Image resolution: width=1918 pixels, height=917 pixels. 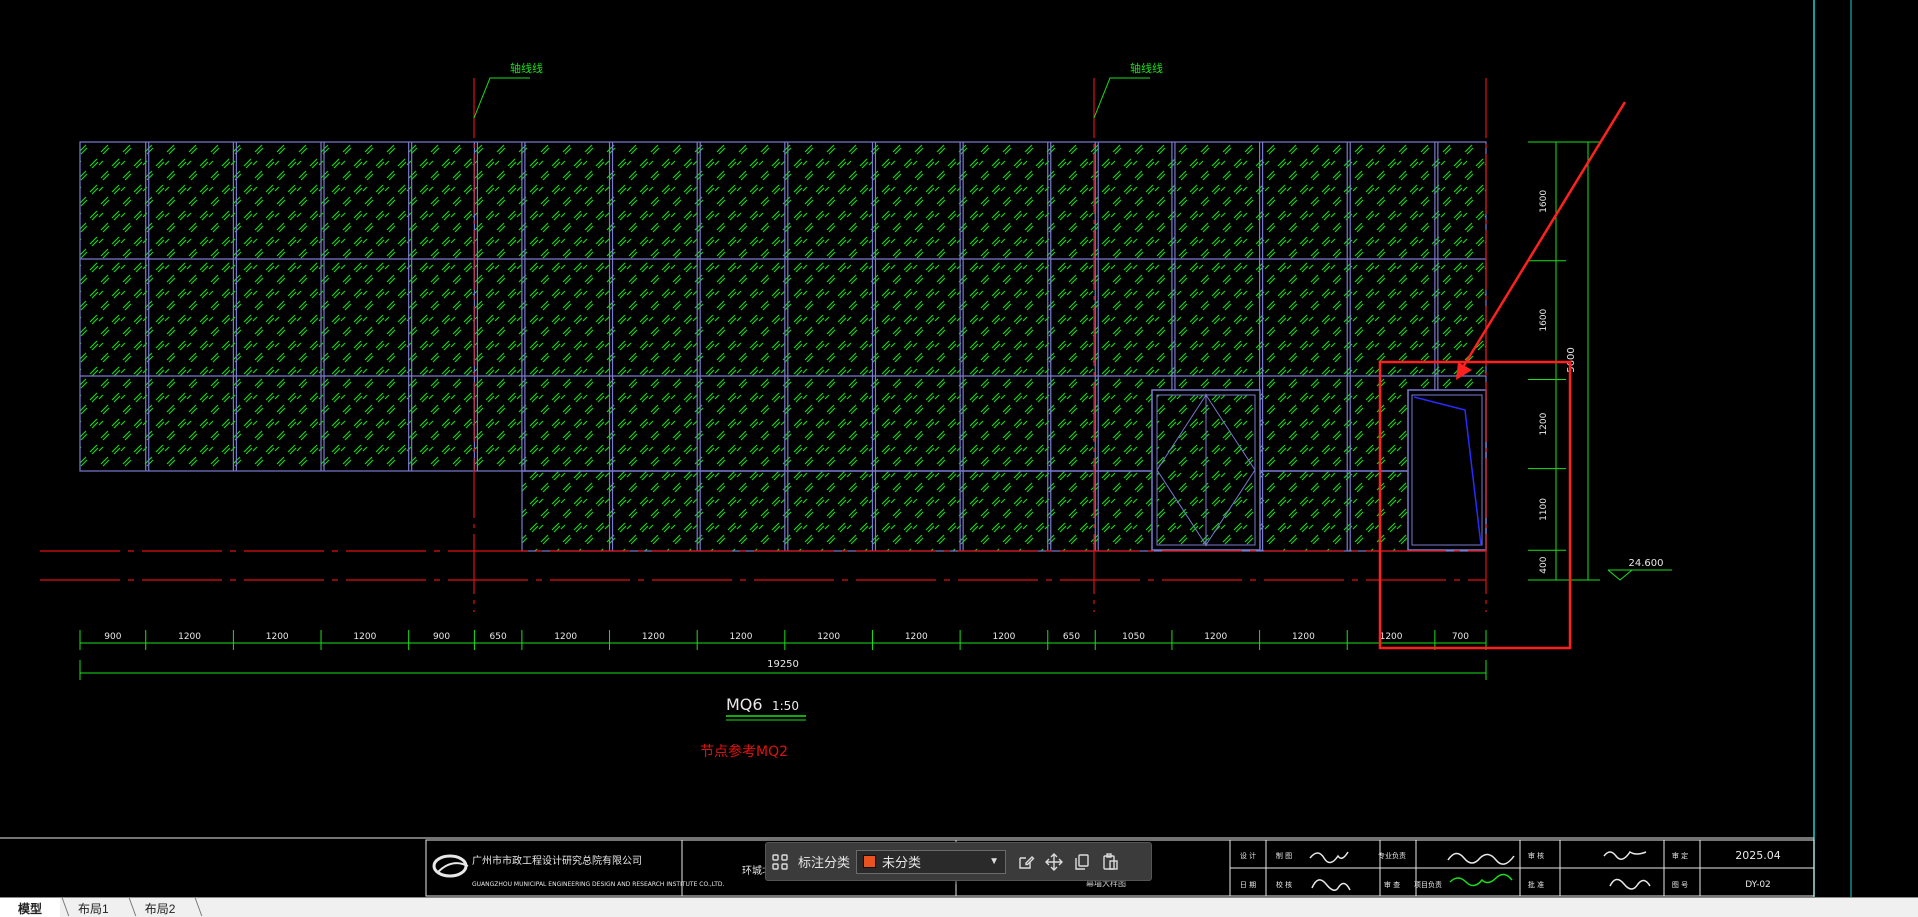 What do you see at coordinates (824, 862) in the screenshot?
I see `annotation-category-label: 标注分类` at bounding box center [824, 862].